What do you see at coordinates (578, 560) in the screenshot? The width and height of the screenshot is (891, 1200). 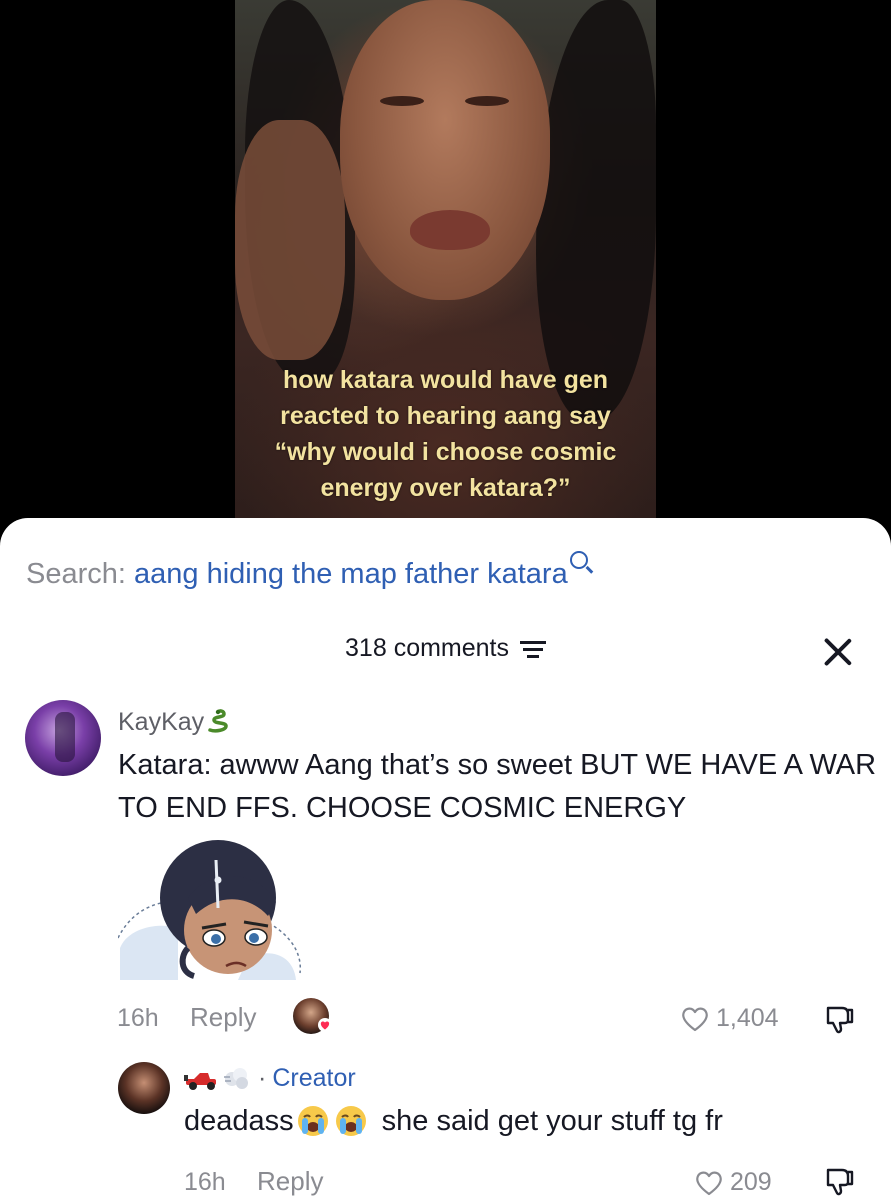 I see `search-icon` at bounding box center [578, 560].